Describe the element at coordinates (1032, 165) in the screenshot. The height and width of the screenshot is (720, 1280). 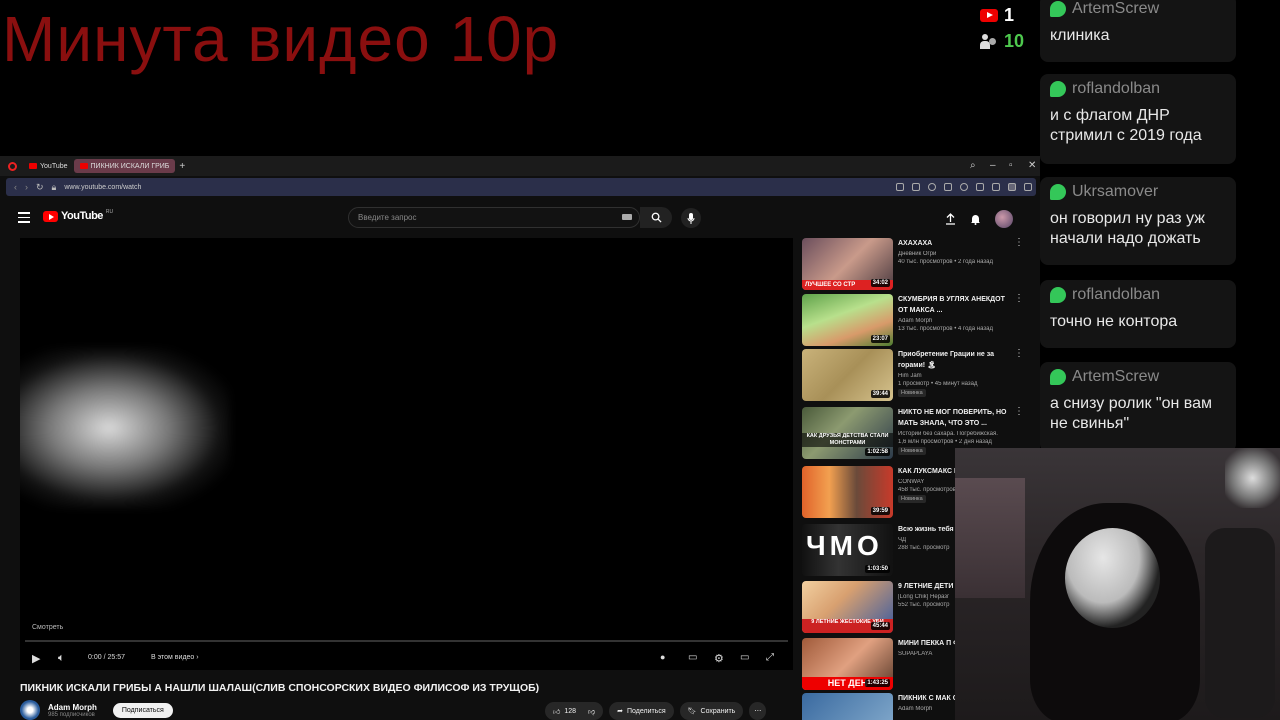
I see `close-icon: ✕` at that location.